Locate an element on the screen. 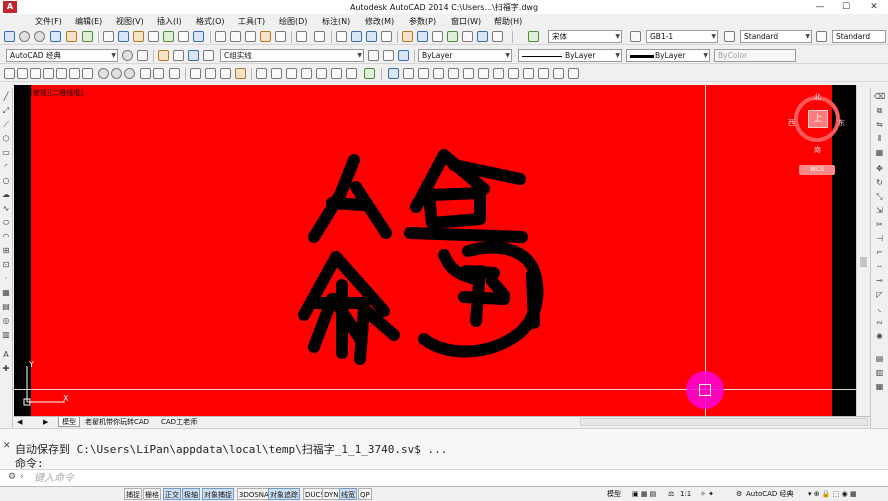  snap-perpendicular-icon is located at coordinates (145, 73).